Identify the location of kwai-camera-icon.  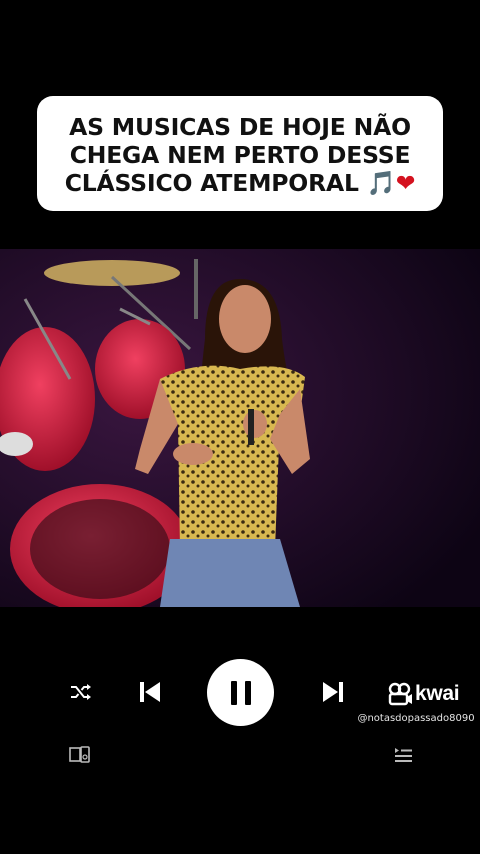
(400, 694).